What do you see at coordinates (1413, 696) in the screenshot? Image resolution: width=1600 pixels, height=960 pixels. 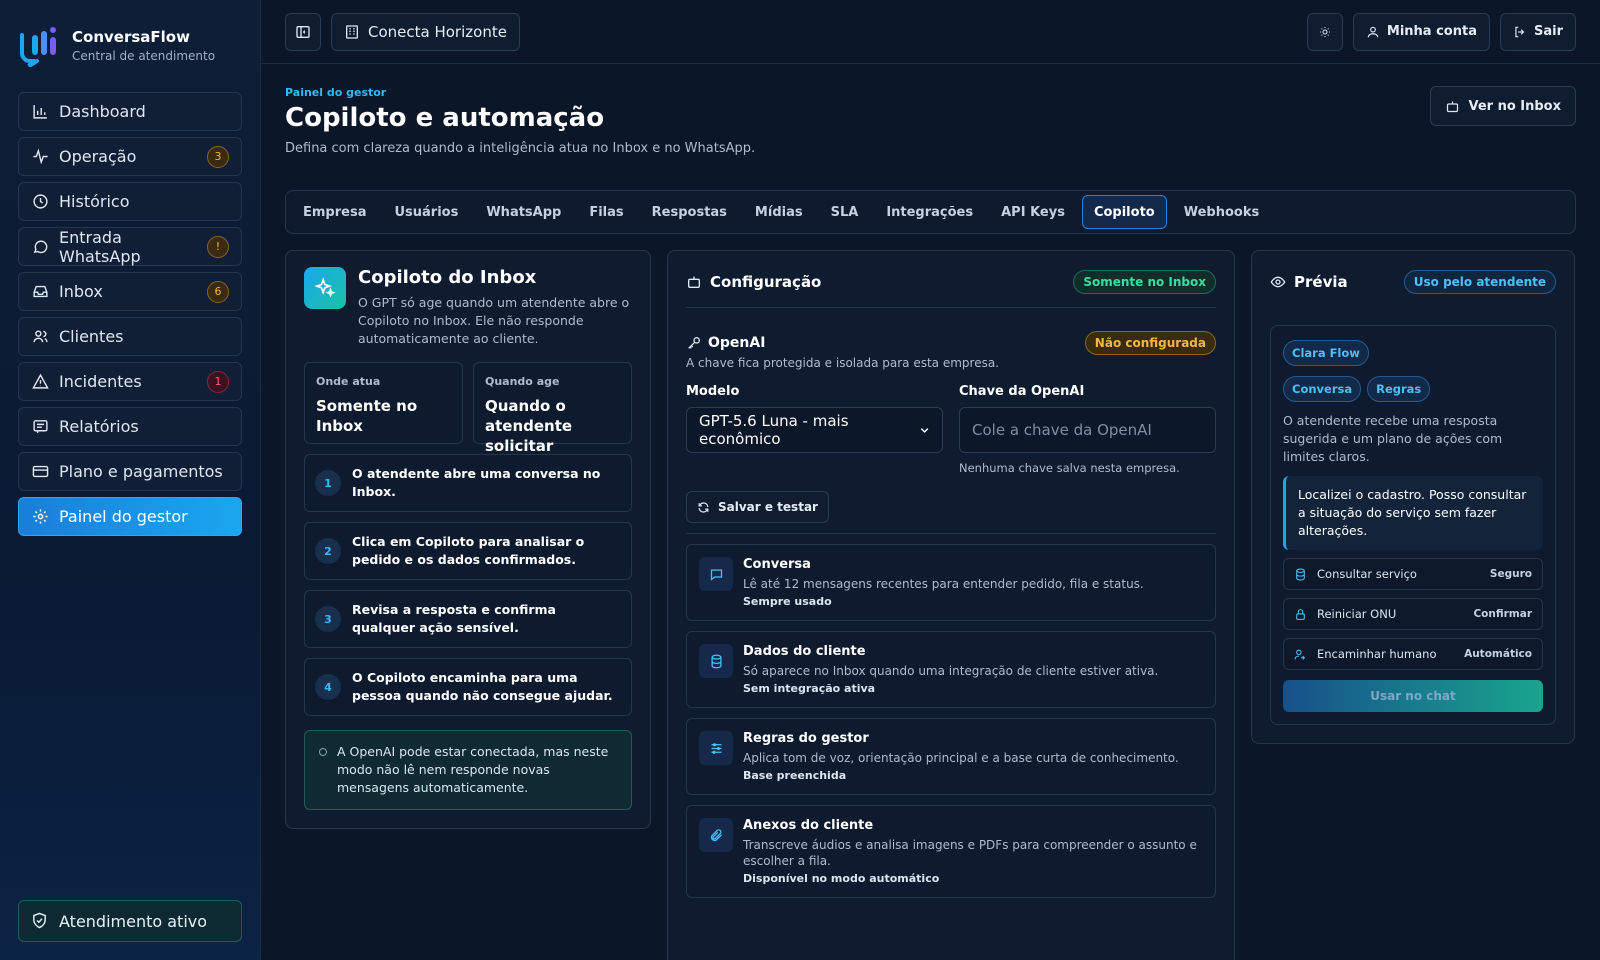 I see `use-in-chat-button: Usar no chat` at bounding box center [1413, 696].